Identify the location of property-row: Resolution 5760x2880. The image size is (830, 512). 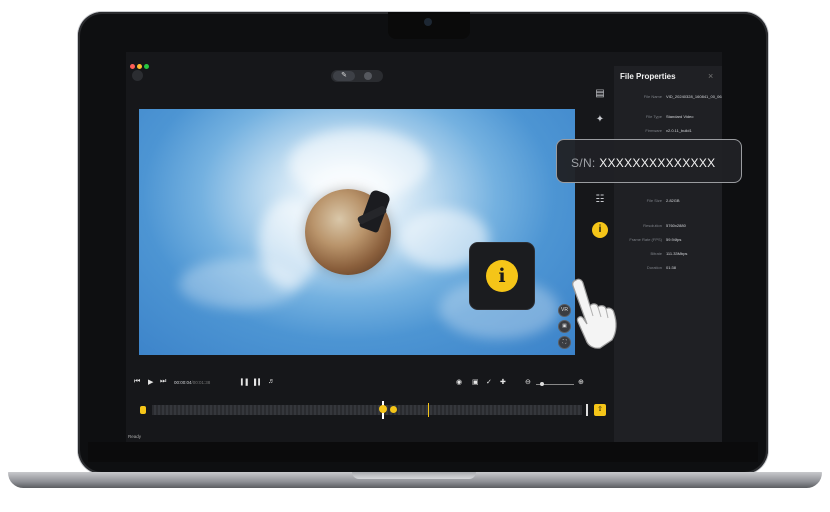
(668, 228).